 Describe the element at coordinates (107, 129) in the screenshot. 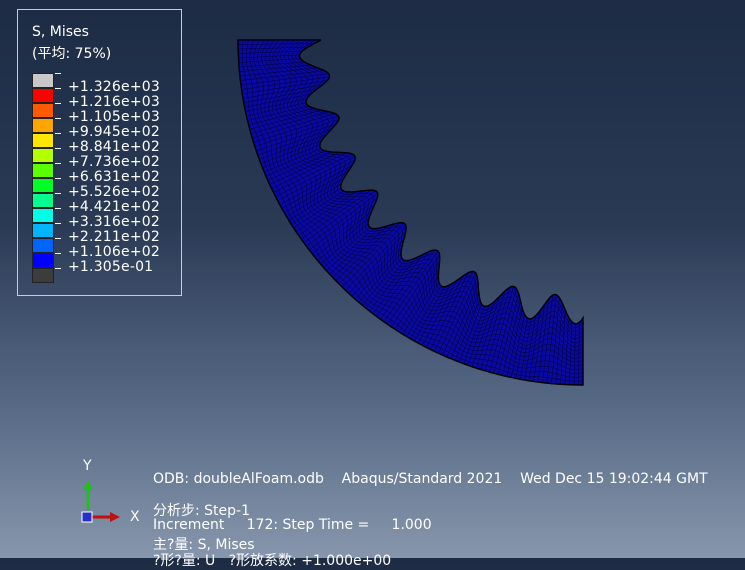

I see `legend-entry: +9.945e+02` at that location.